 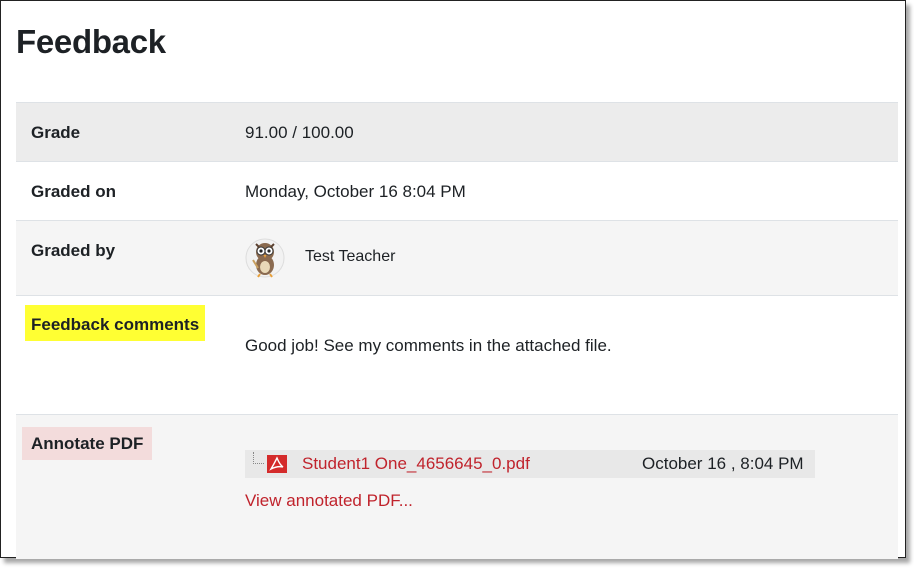 What do you see at coordinates (457, 257) in the screenshot?
I see `graded-by-row: Graded by Test Teacher` at bounding box center [457, 257].